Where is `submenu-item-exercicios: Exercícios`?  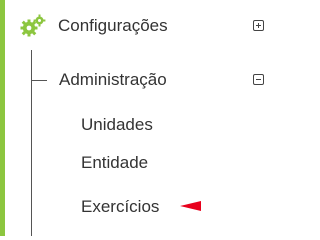
submenu-item-exercicios: Exercícios is located at coordinates (138, 207).